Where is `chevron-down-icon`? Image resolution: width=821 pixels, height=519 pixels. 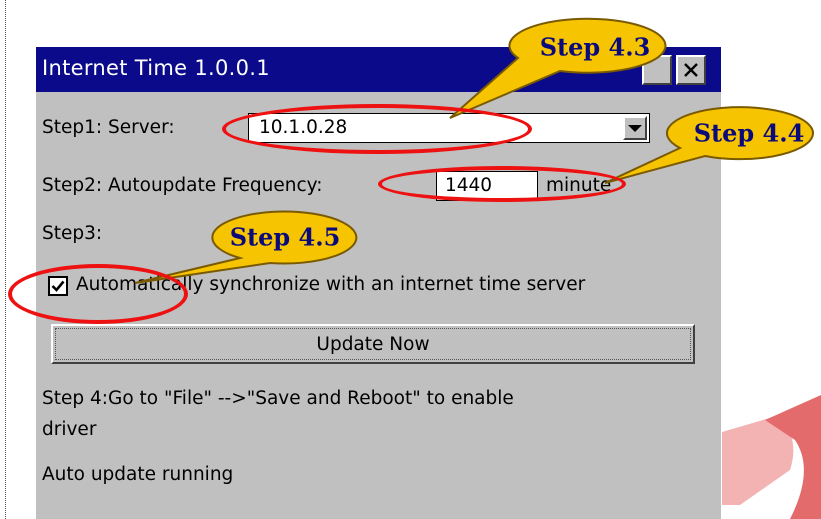 chevron-down-icon is located at coordinates (635, 128).